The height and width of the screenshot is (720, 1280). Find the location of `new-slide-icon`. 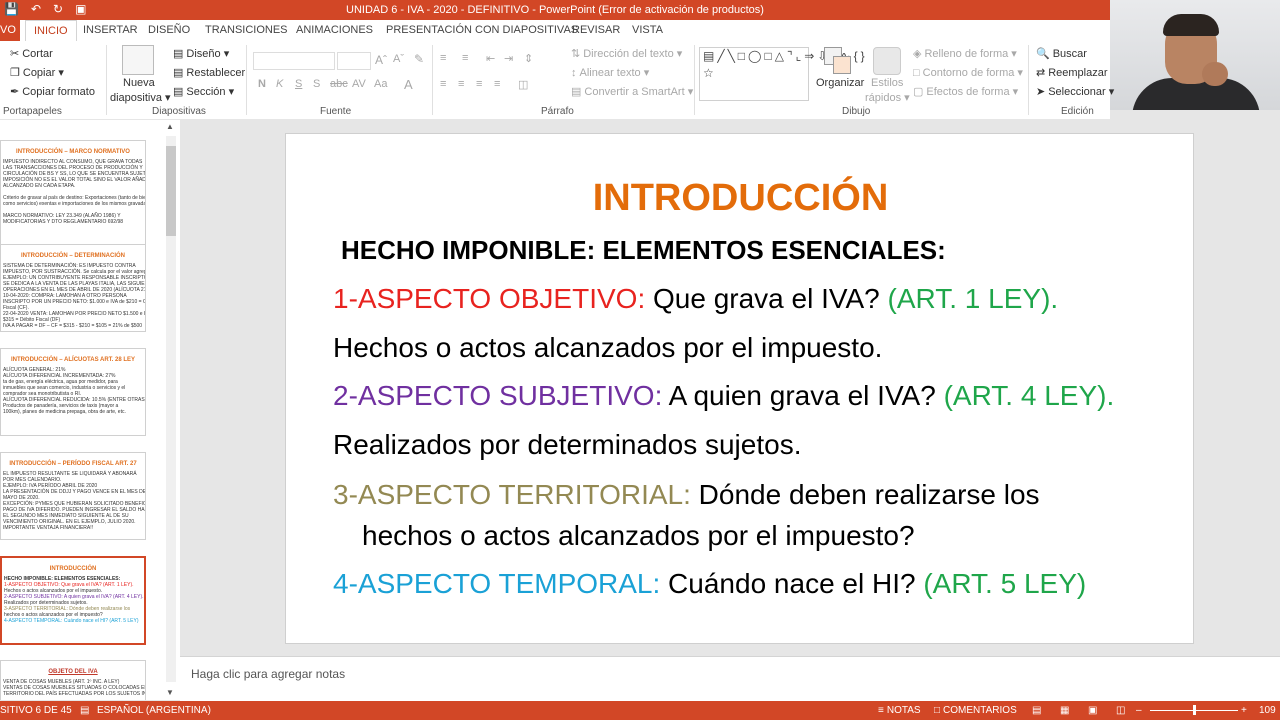

new-slide-icon is located at coordinates (138, 60).